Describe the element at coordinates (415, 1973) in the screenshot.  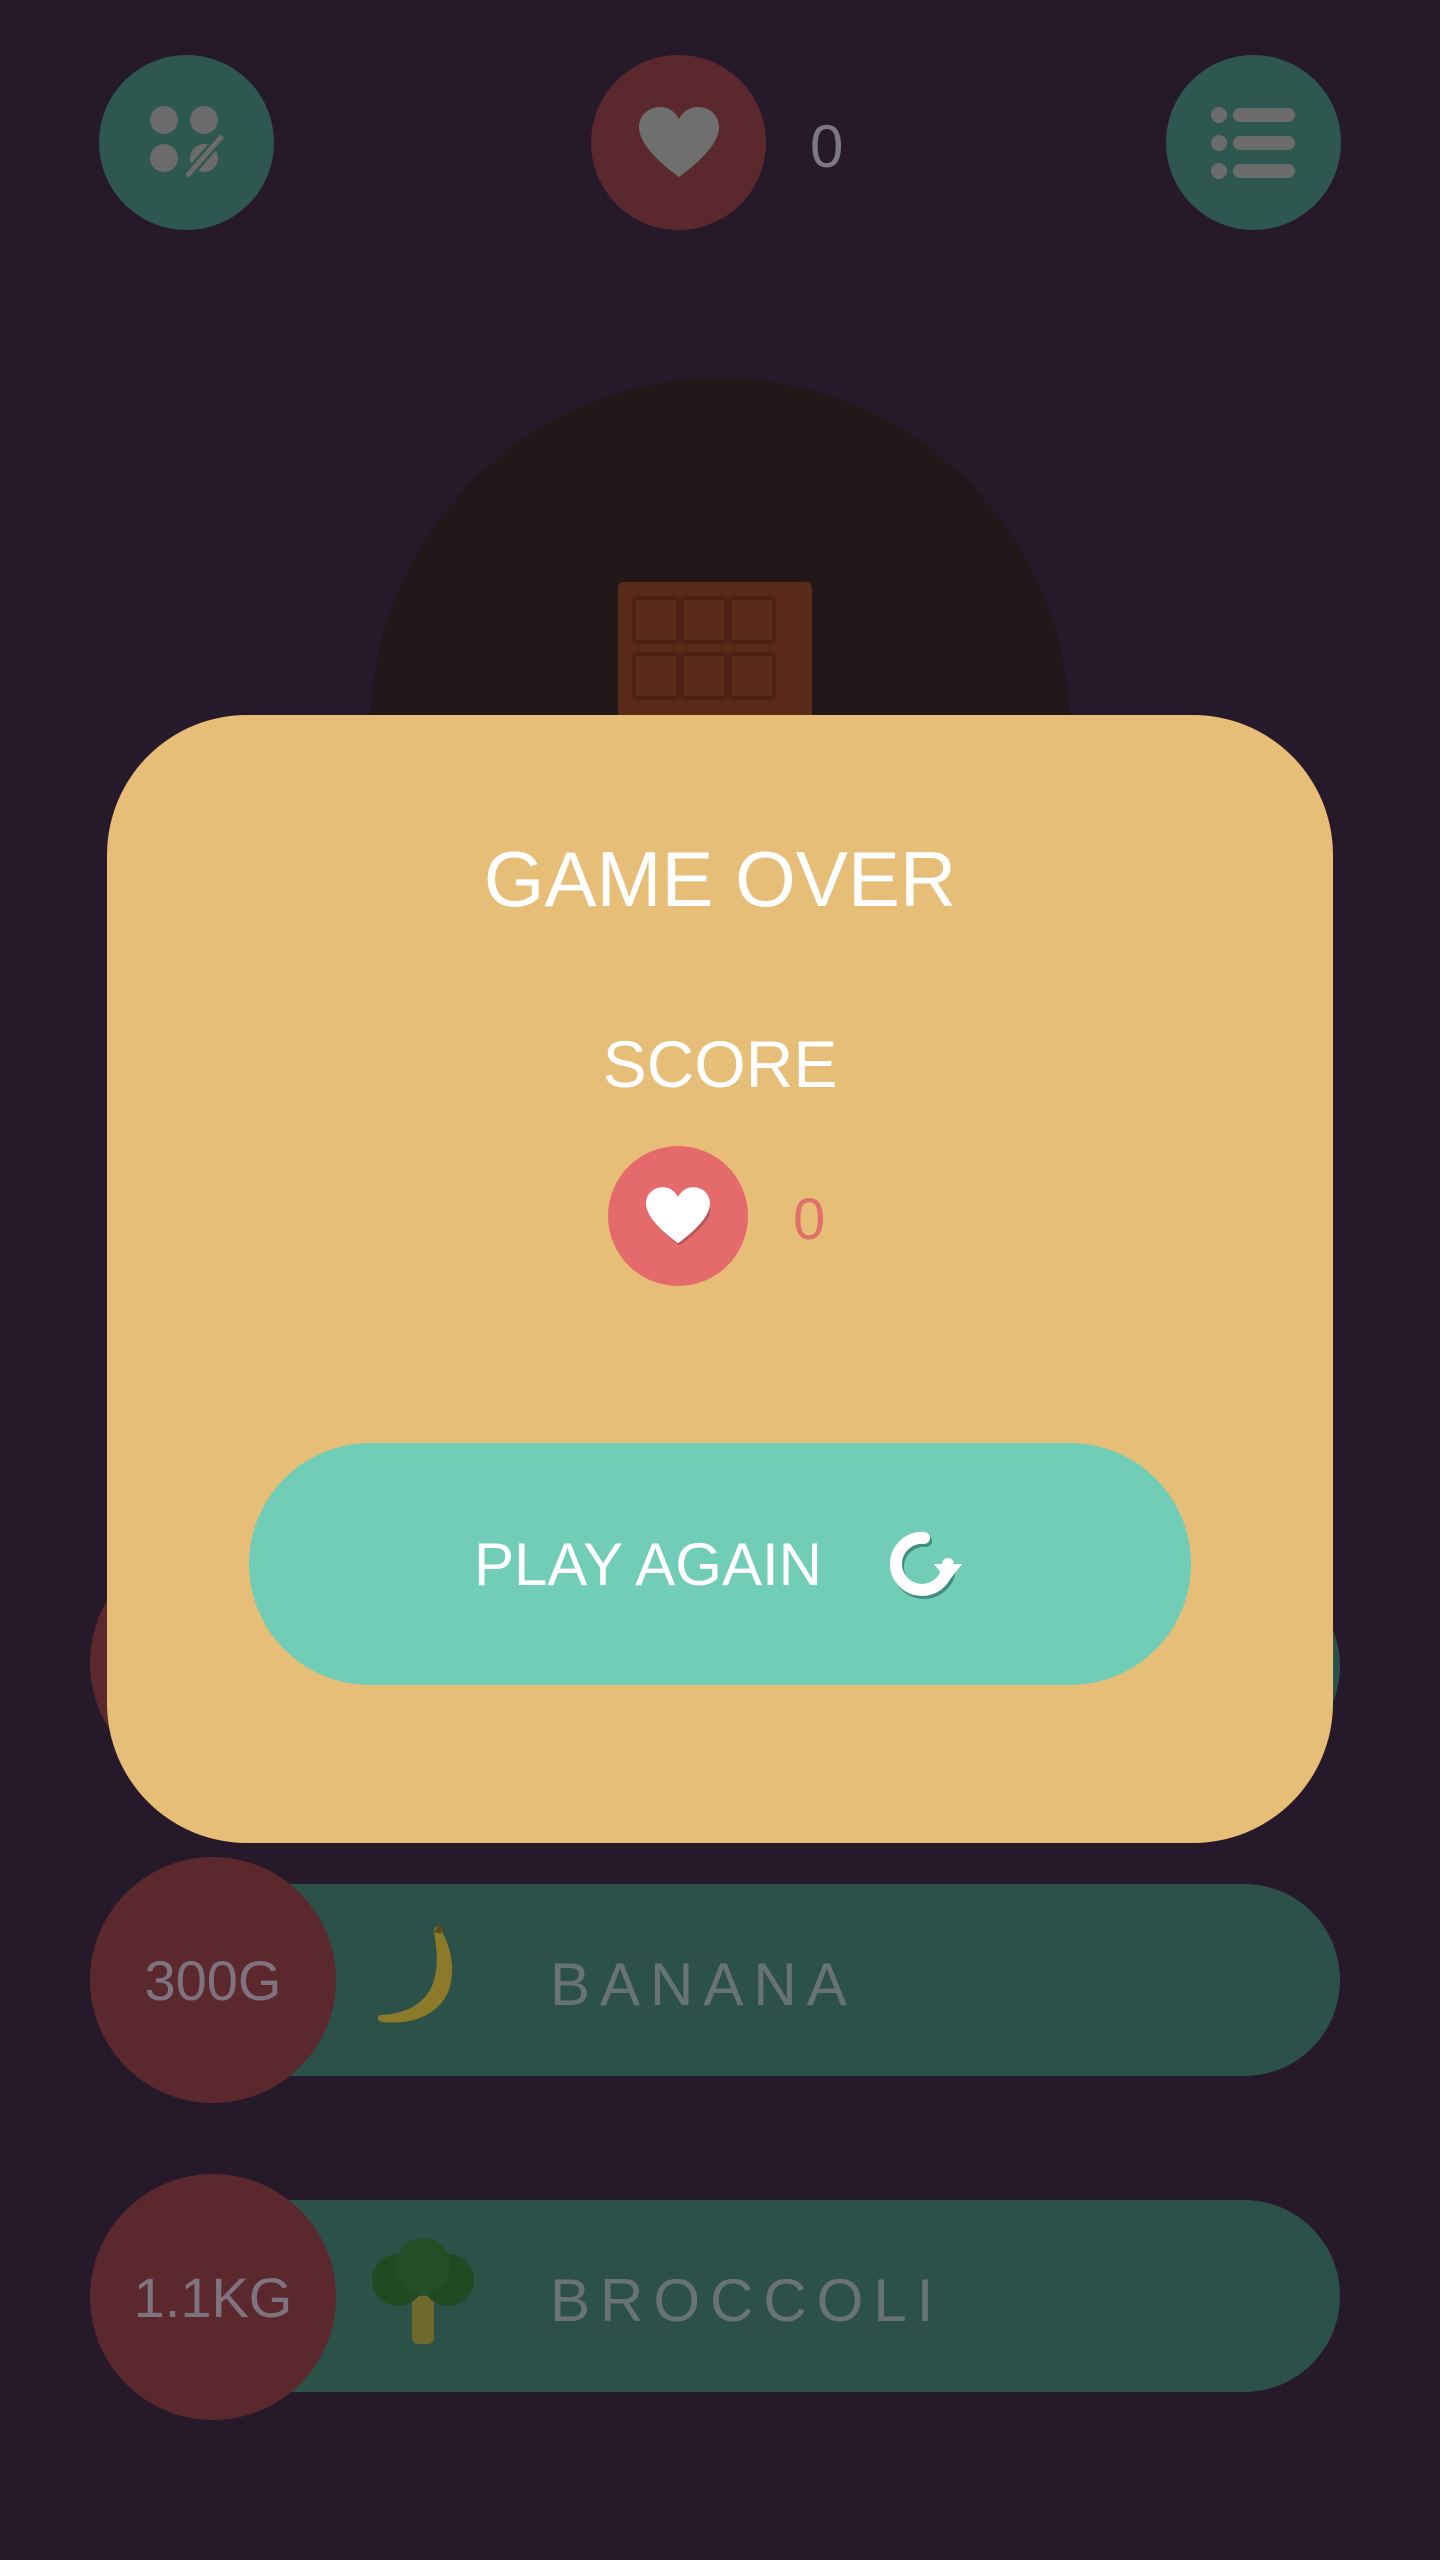
I see `banana-icon` at that location.